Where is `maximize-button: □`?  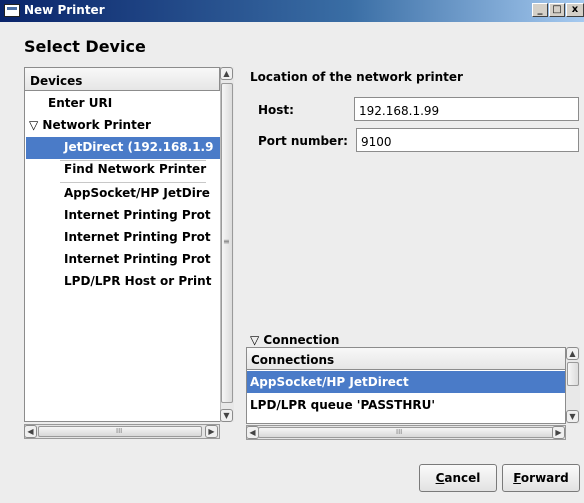
maximize-button: □ is located at coordinates (557, 10).